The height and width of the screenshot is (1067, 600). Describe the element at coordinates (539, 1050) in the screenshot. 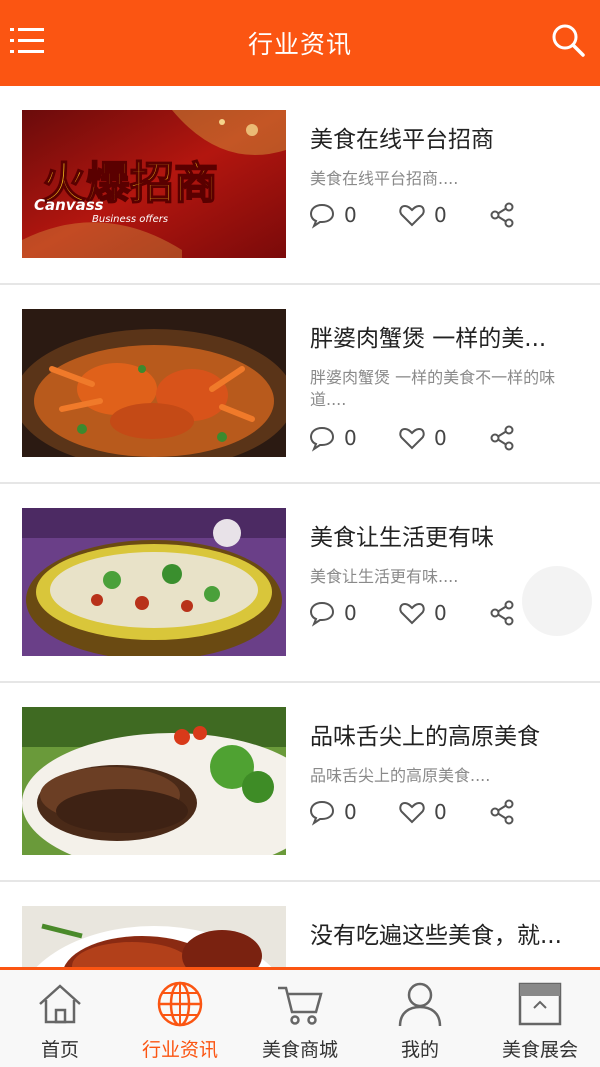

I see `tab-label: 美食展会` at that location.